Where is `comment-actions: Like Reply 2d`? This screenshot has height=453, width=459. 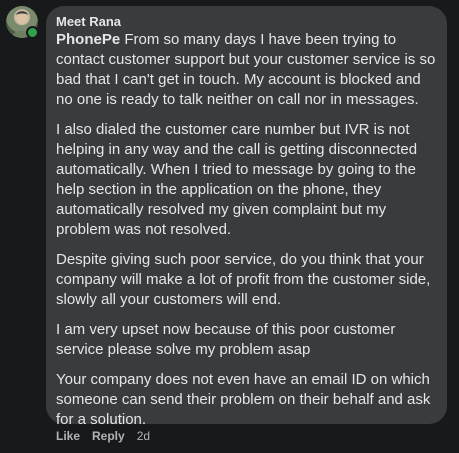
comment-actions: Like Reply 2d is located at coordinates (103, 436).